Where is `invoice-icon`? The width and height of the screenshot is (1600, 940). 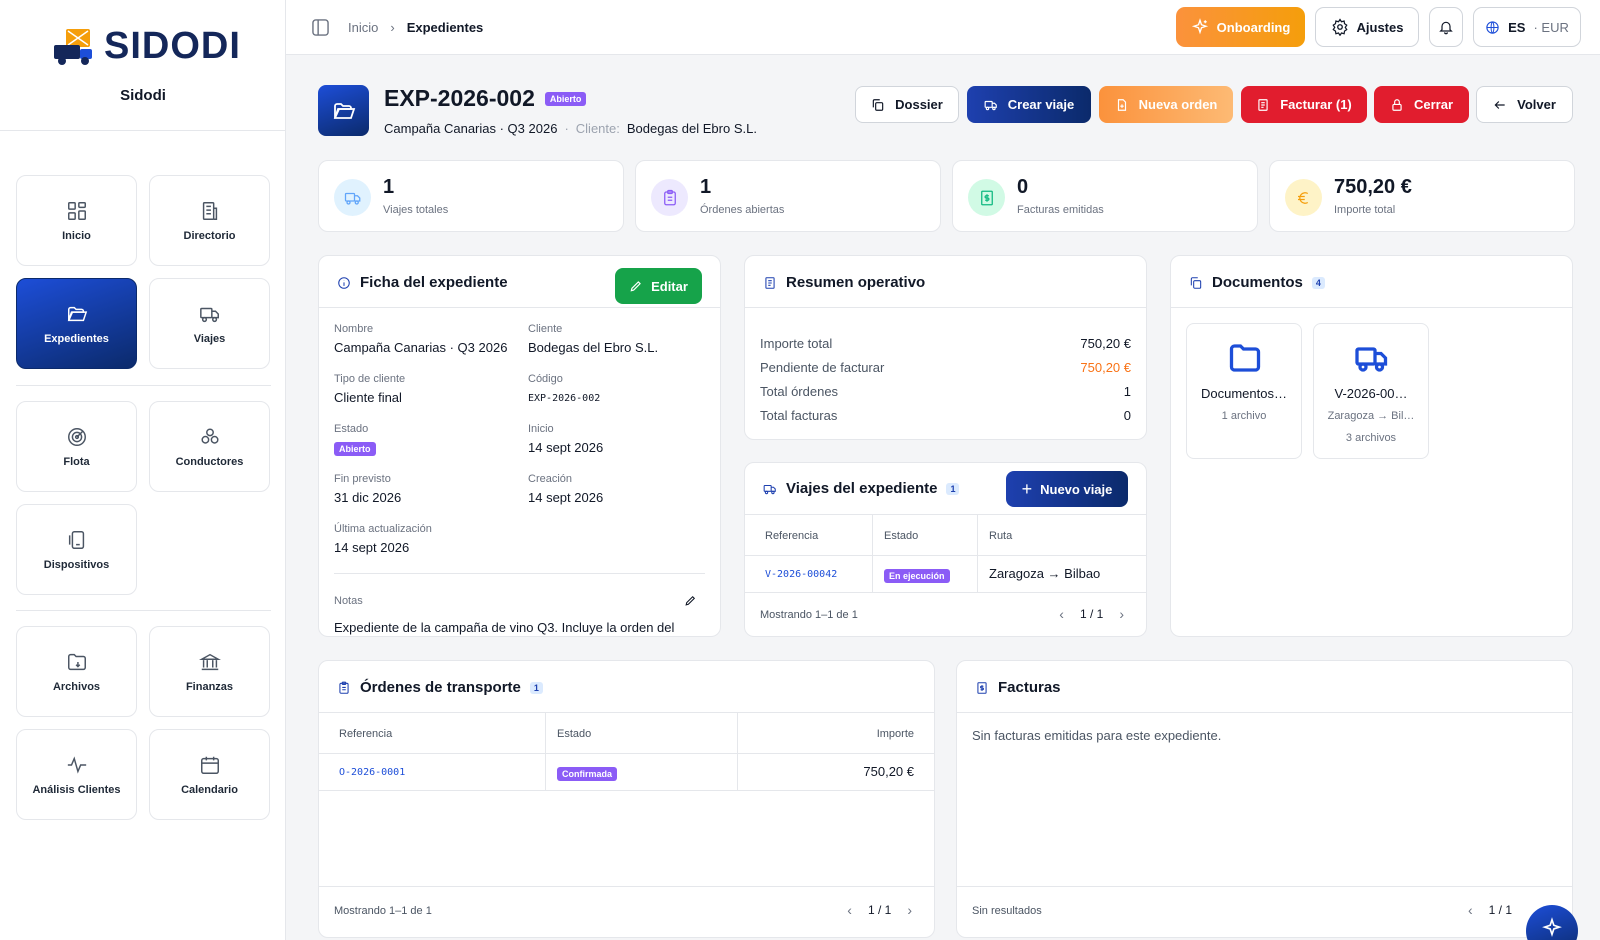
invoice-icon is located at coordinates (982, 687).